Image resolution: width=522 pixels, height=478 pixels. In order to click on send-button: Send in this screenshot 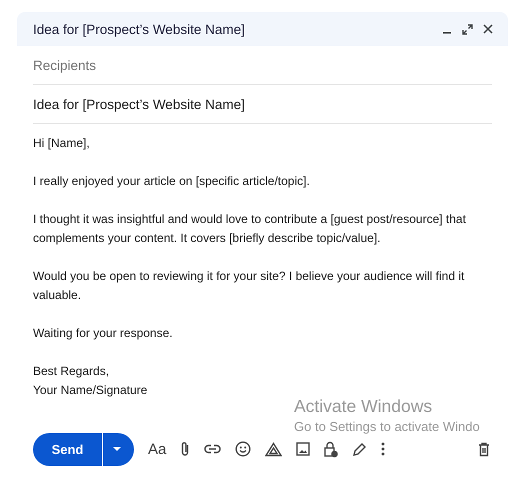, I will do `click(67, 449)`.